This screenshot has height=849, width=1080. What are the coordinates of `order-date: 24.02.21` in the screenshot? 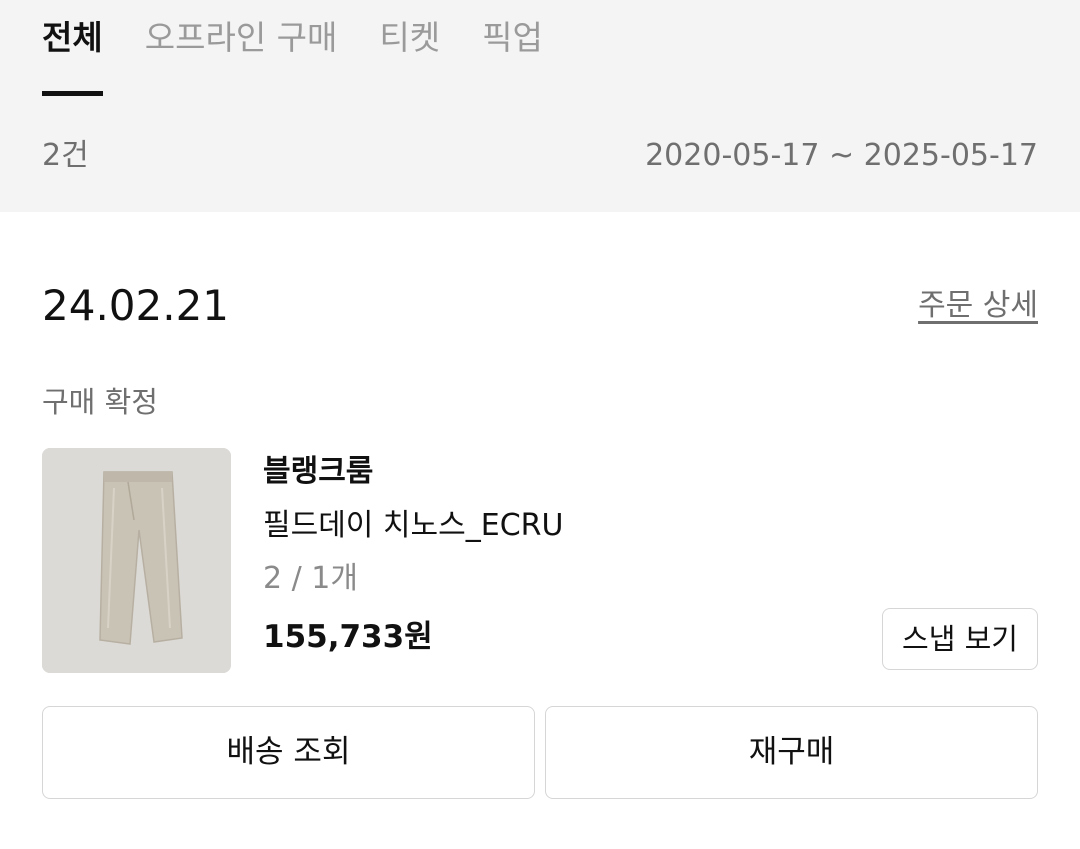 It's located at (136, 305).